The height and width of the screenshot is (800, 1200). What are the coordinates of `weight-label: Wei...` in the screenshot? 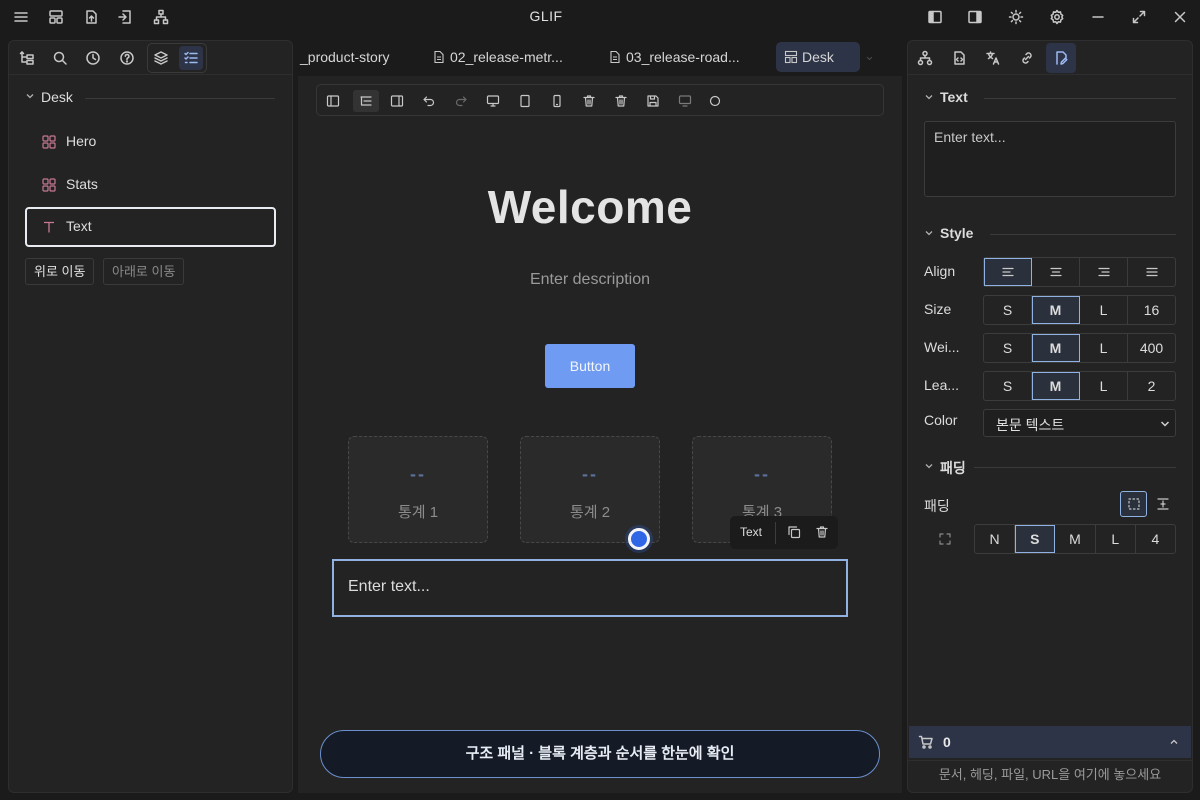 It's located at (942, 347).